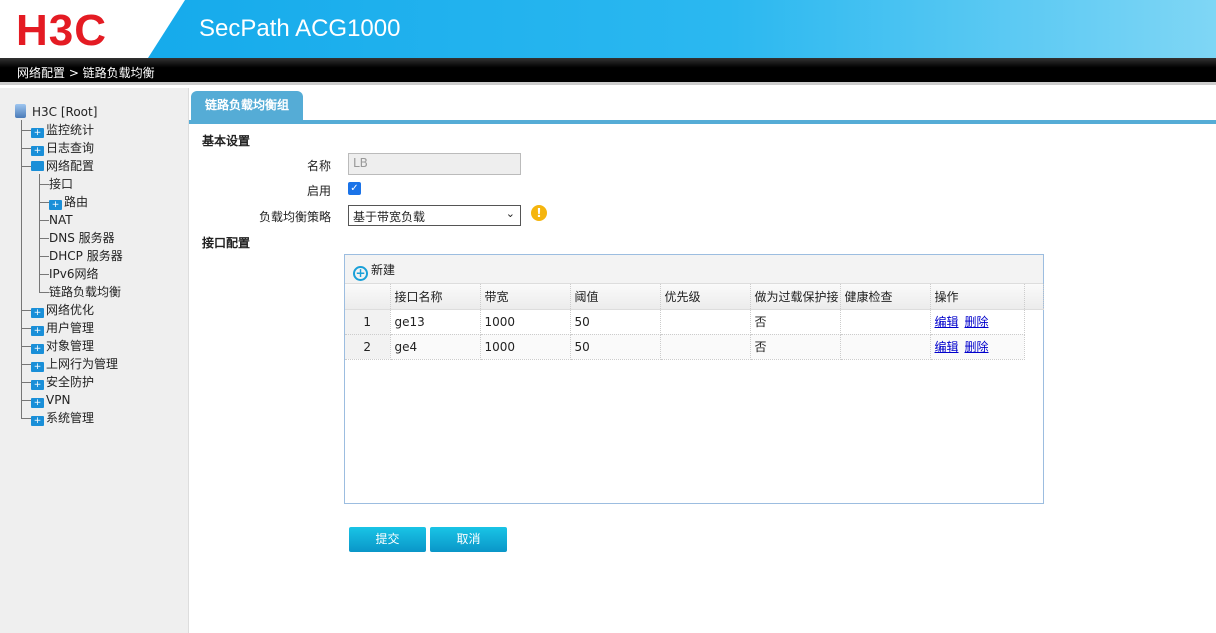 This screenshot has height=633, width=1216. Describe the element at coordinates (226, 141) in the screenshot. I see `section-basic: 基本设置` at that location.